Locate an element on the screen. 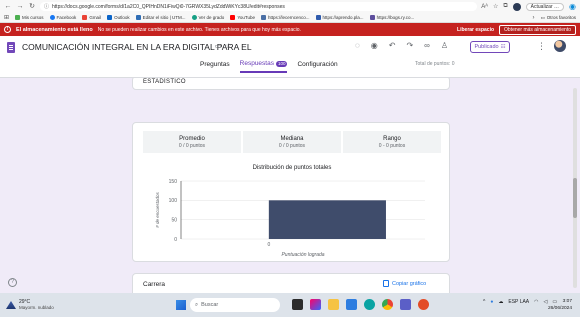  forward-icon: → is located at coordinates (20, 6).